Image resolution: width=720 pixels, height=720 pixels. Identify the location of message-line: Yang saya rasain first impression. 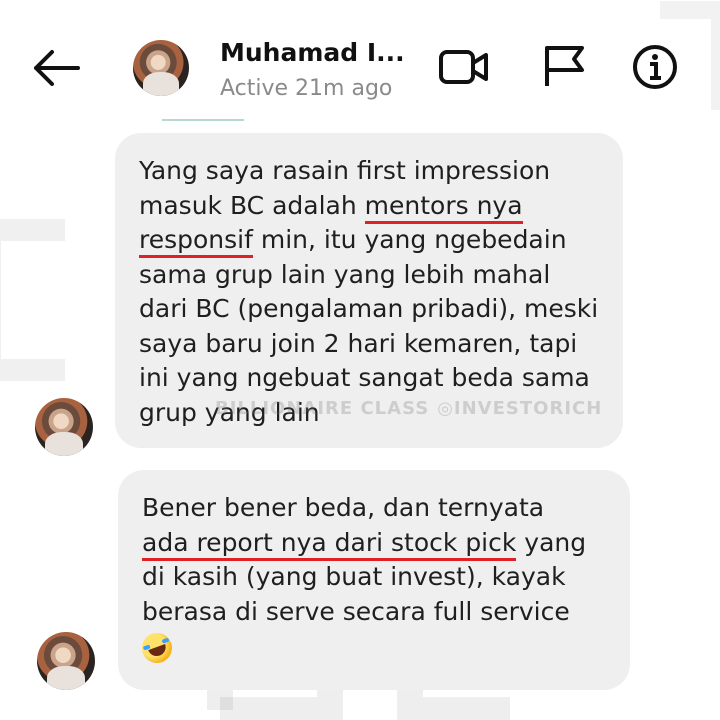
(370, 171).